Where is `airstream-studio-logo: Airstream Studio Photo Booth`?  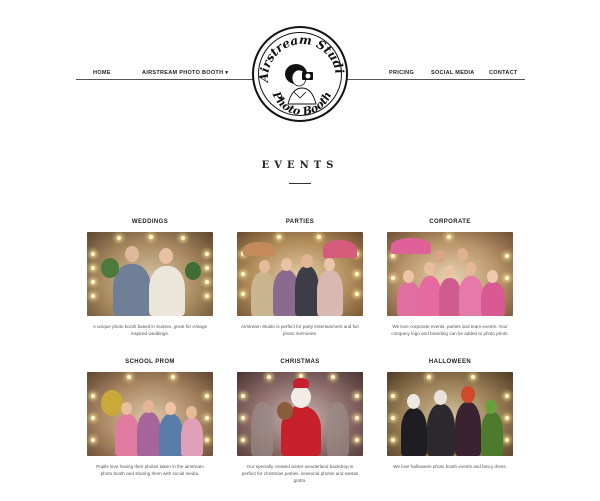
airstream-studio-logo: Airstream Studio Photo Booth is located at coordinates (300, 74).